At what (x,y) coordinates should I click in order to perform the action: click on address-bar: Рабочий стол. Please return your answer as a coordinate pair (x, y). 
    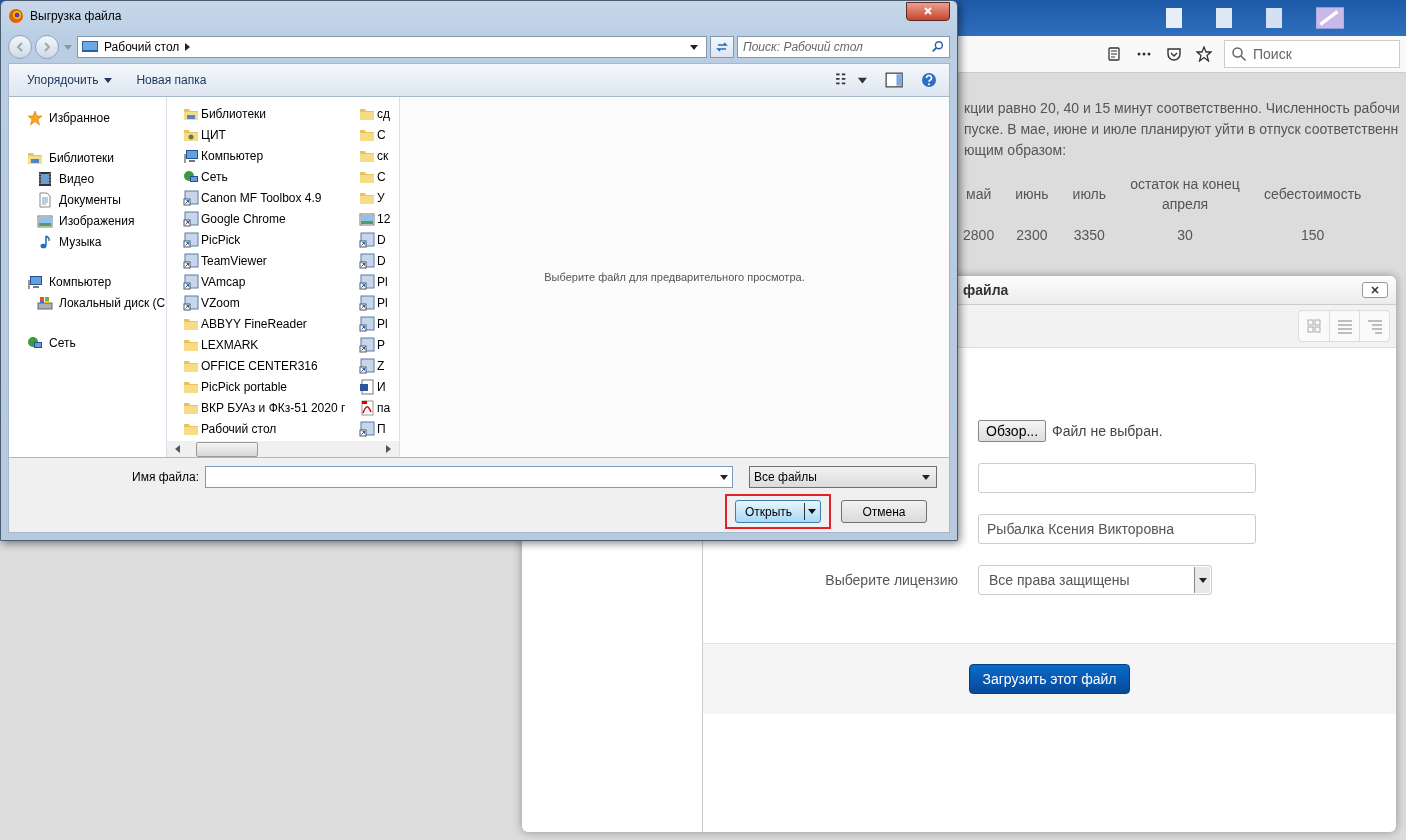
    Looking at the image, I should click on (392, 47).